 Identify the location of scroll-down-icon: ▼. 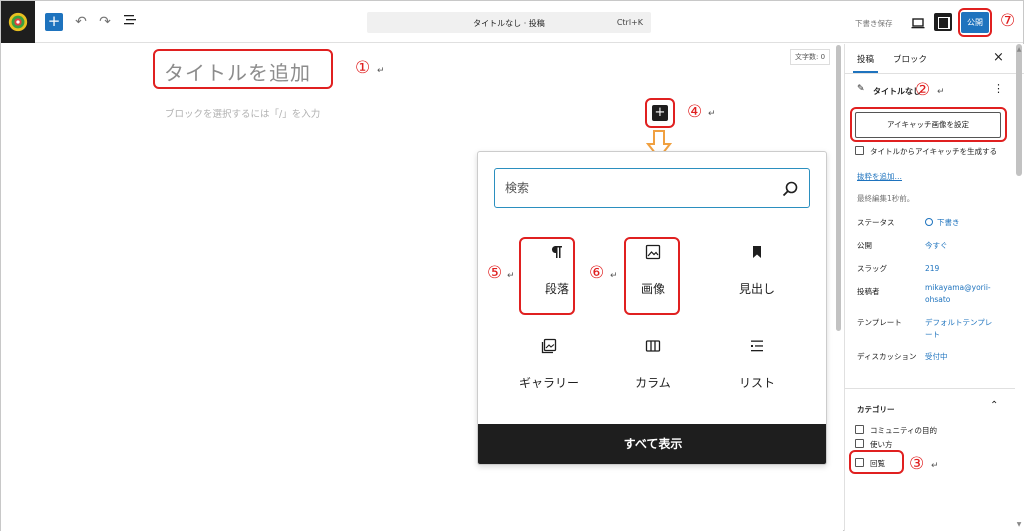
(1019, 524).